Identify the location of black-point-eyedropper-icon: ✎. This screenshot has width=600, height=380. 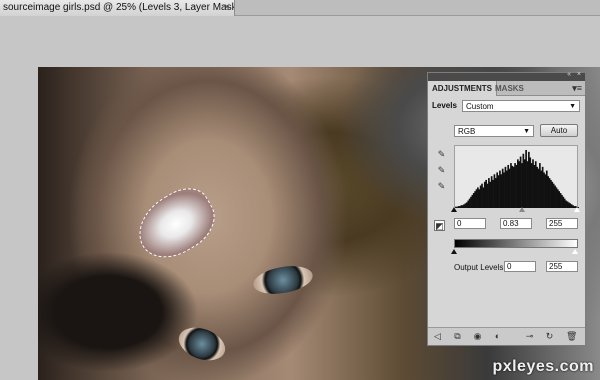
(441, 154).